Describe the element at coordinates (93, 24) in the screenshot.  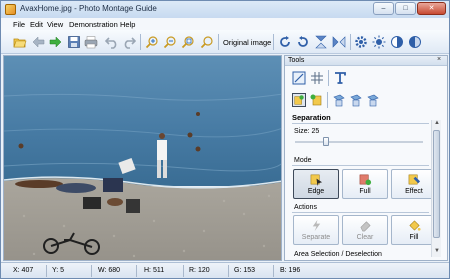
I see `menu-demonstration: Demonstration` at that location.